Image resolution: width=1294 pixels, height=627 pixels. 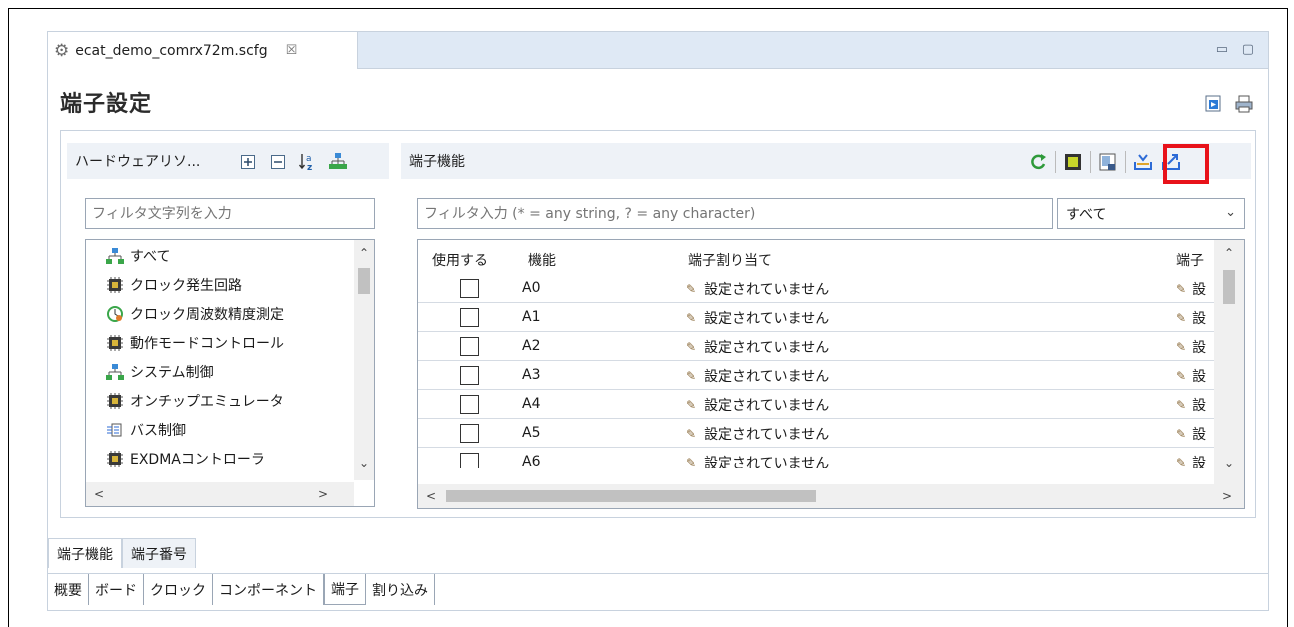 I want to click on column-header-use: 使用する, so click(x=460, y=260).